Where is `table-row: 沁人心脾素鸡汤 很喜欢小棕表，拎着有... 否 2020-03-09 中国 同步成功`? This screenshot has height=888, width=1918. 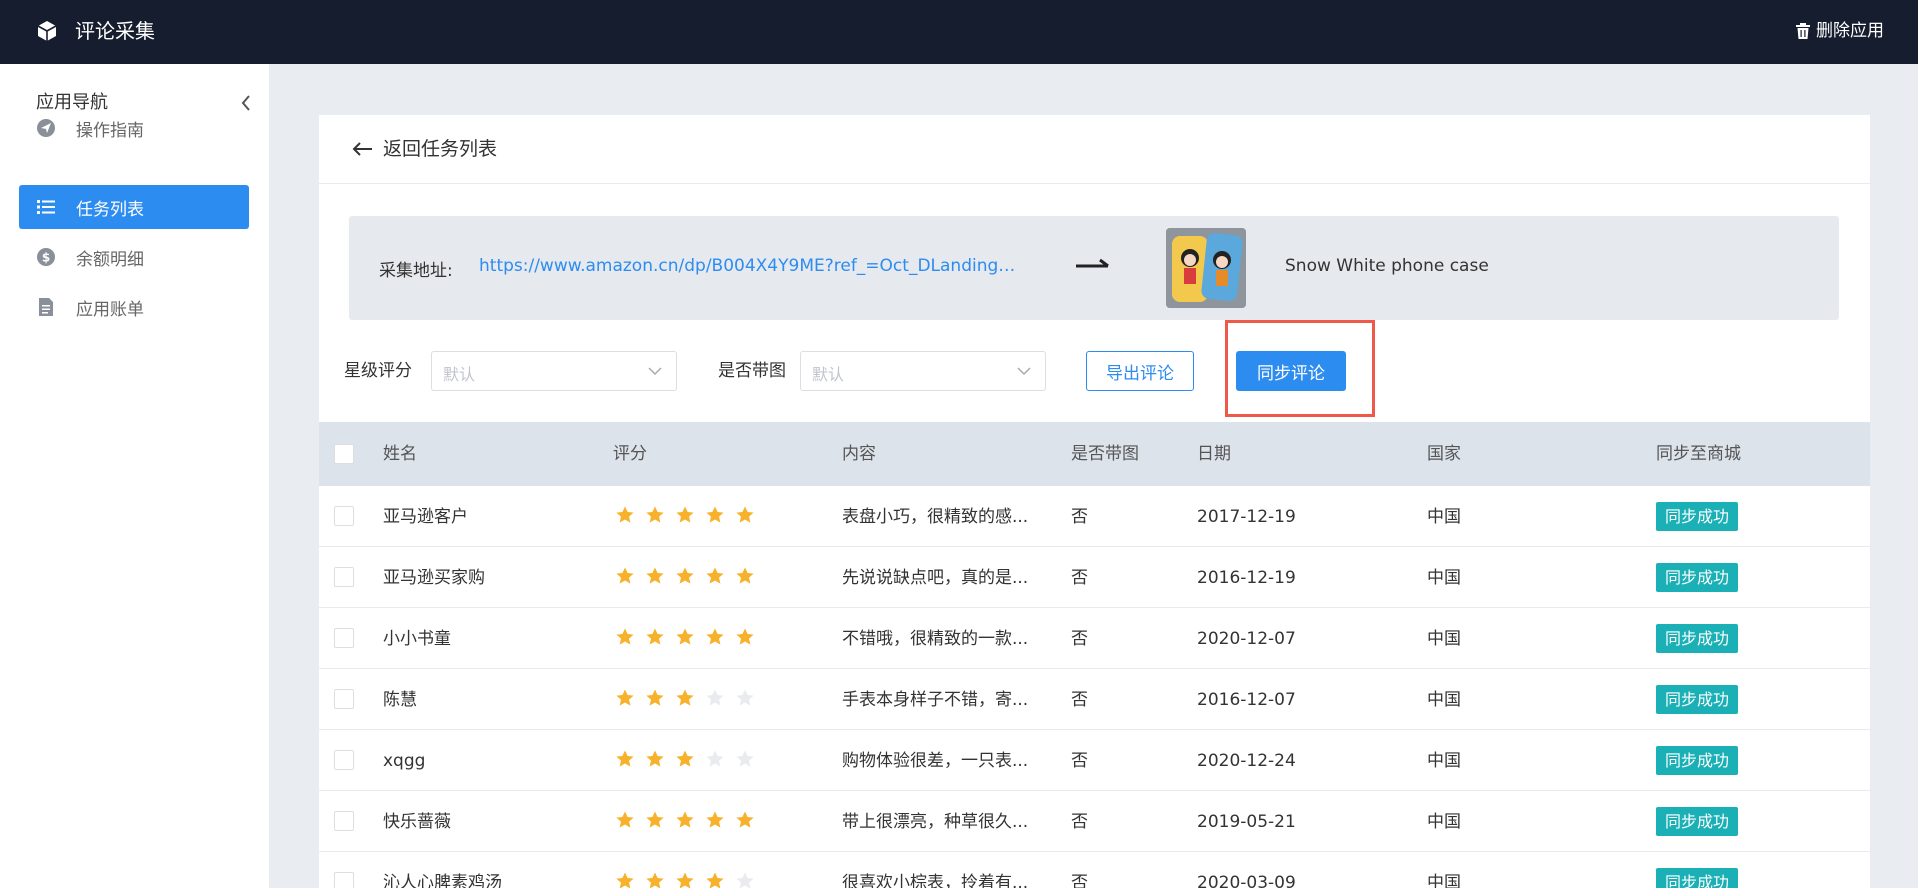 table-row: 沁人心脾素鸡汤 很喜欢小棕表，拎着有... 否 2020-03-09 中国 同步成功 is located at coordinates (1094, 870).